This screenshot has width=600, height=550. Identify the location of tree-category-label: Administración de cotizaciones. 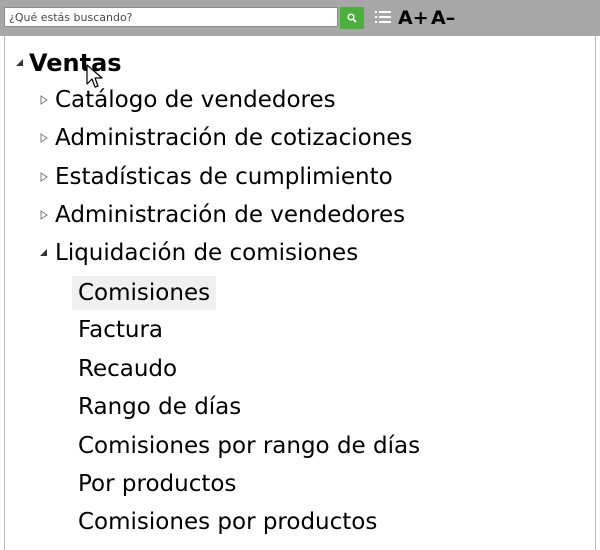
(234, 138).